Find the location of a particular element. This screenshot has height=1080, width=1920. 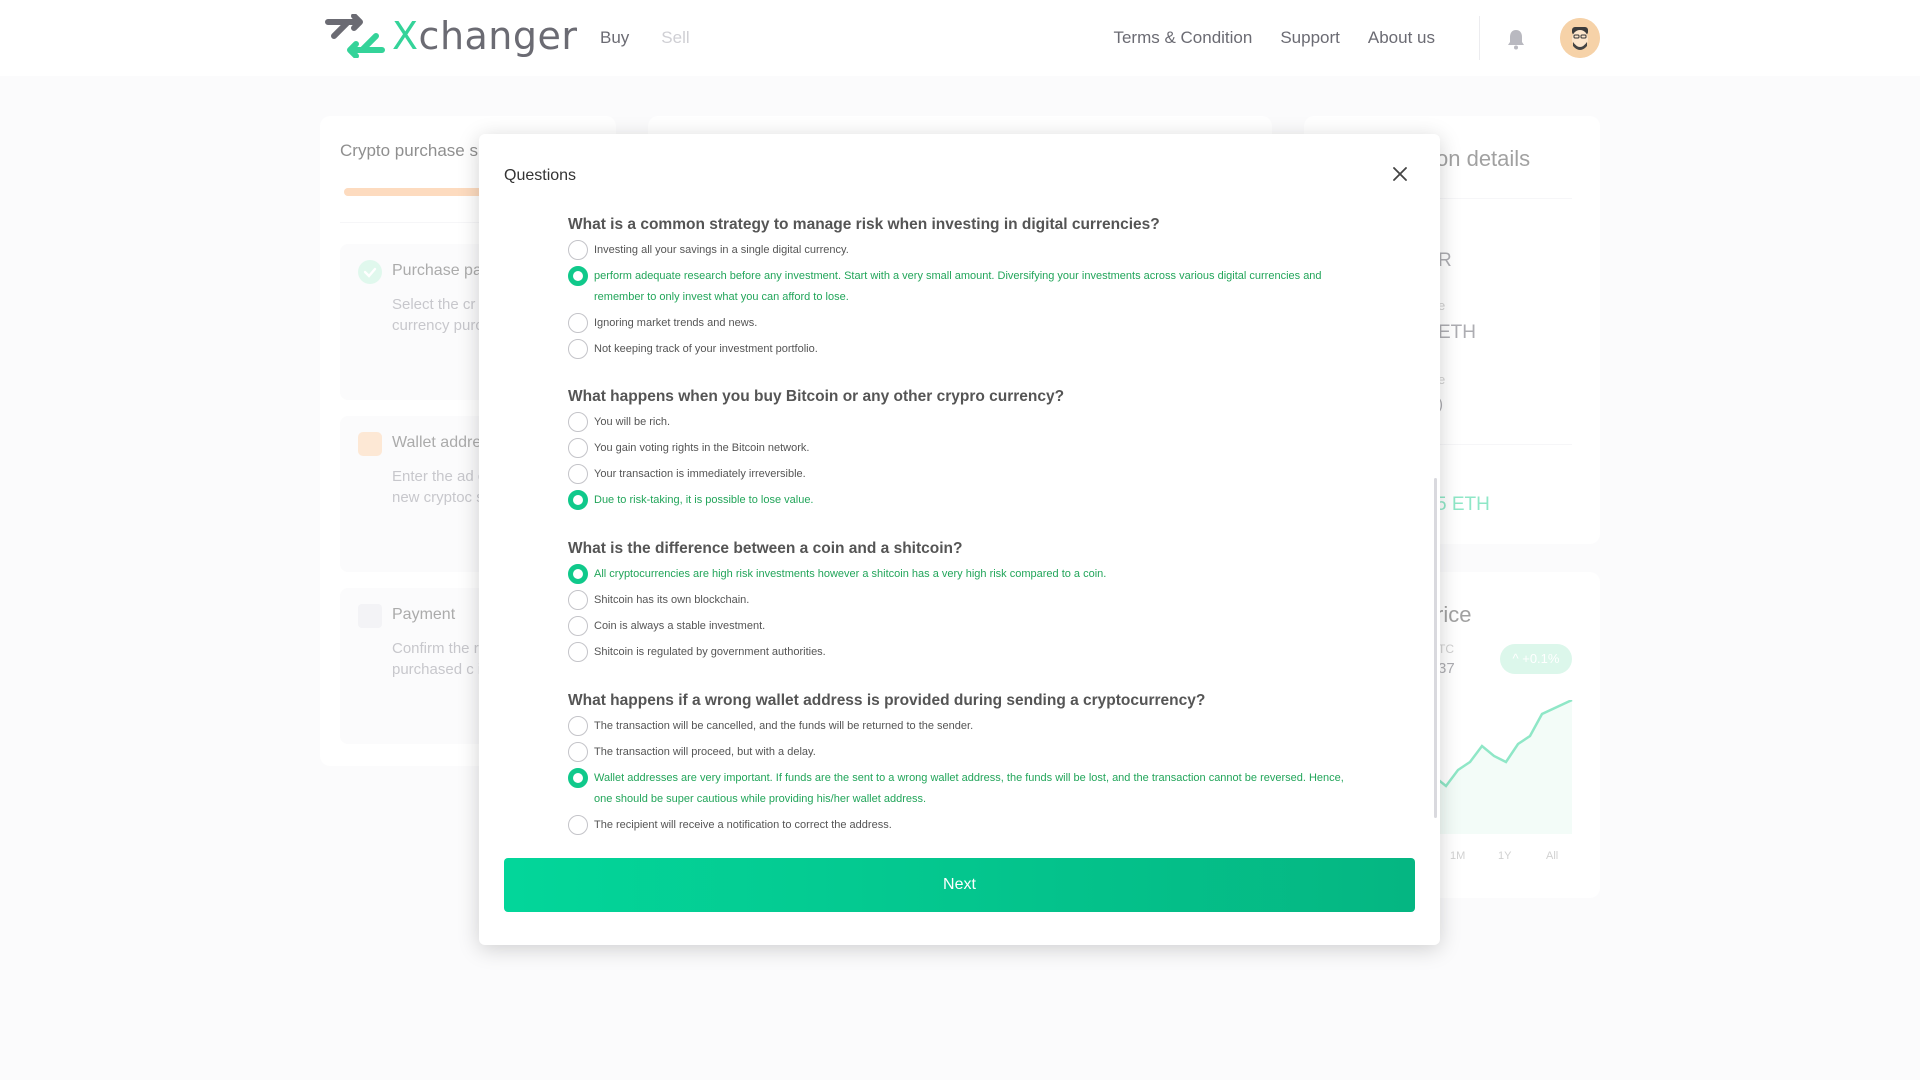

avatar-face-icon is located at coordinates (1580, 38).